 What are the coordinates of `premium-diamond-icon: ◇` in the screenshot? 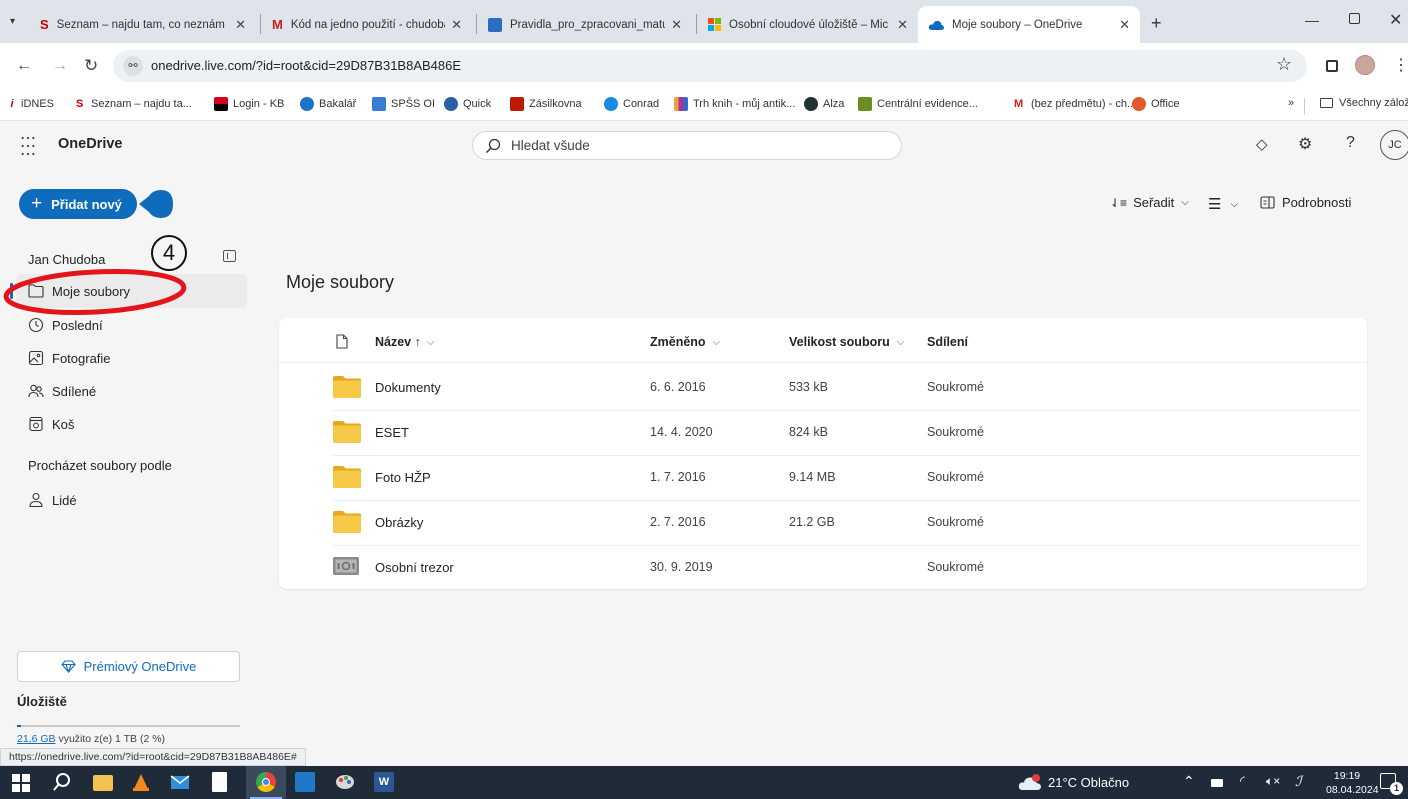 It's located at (1262, 144).